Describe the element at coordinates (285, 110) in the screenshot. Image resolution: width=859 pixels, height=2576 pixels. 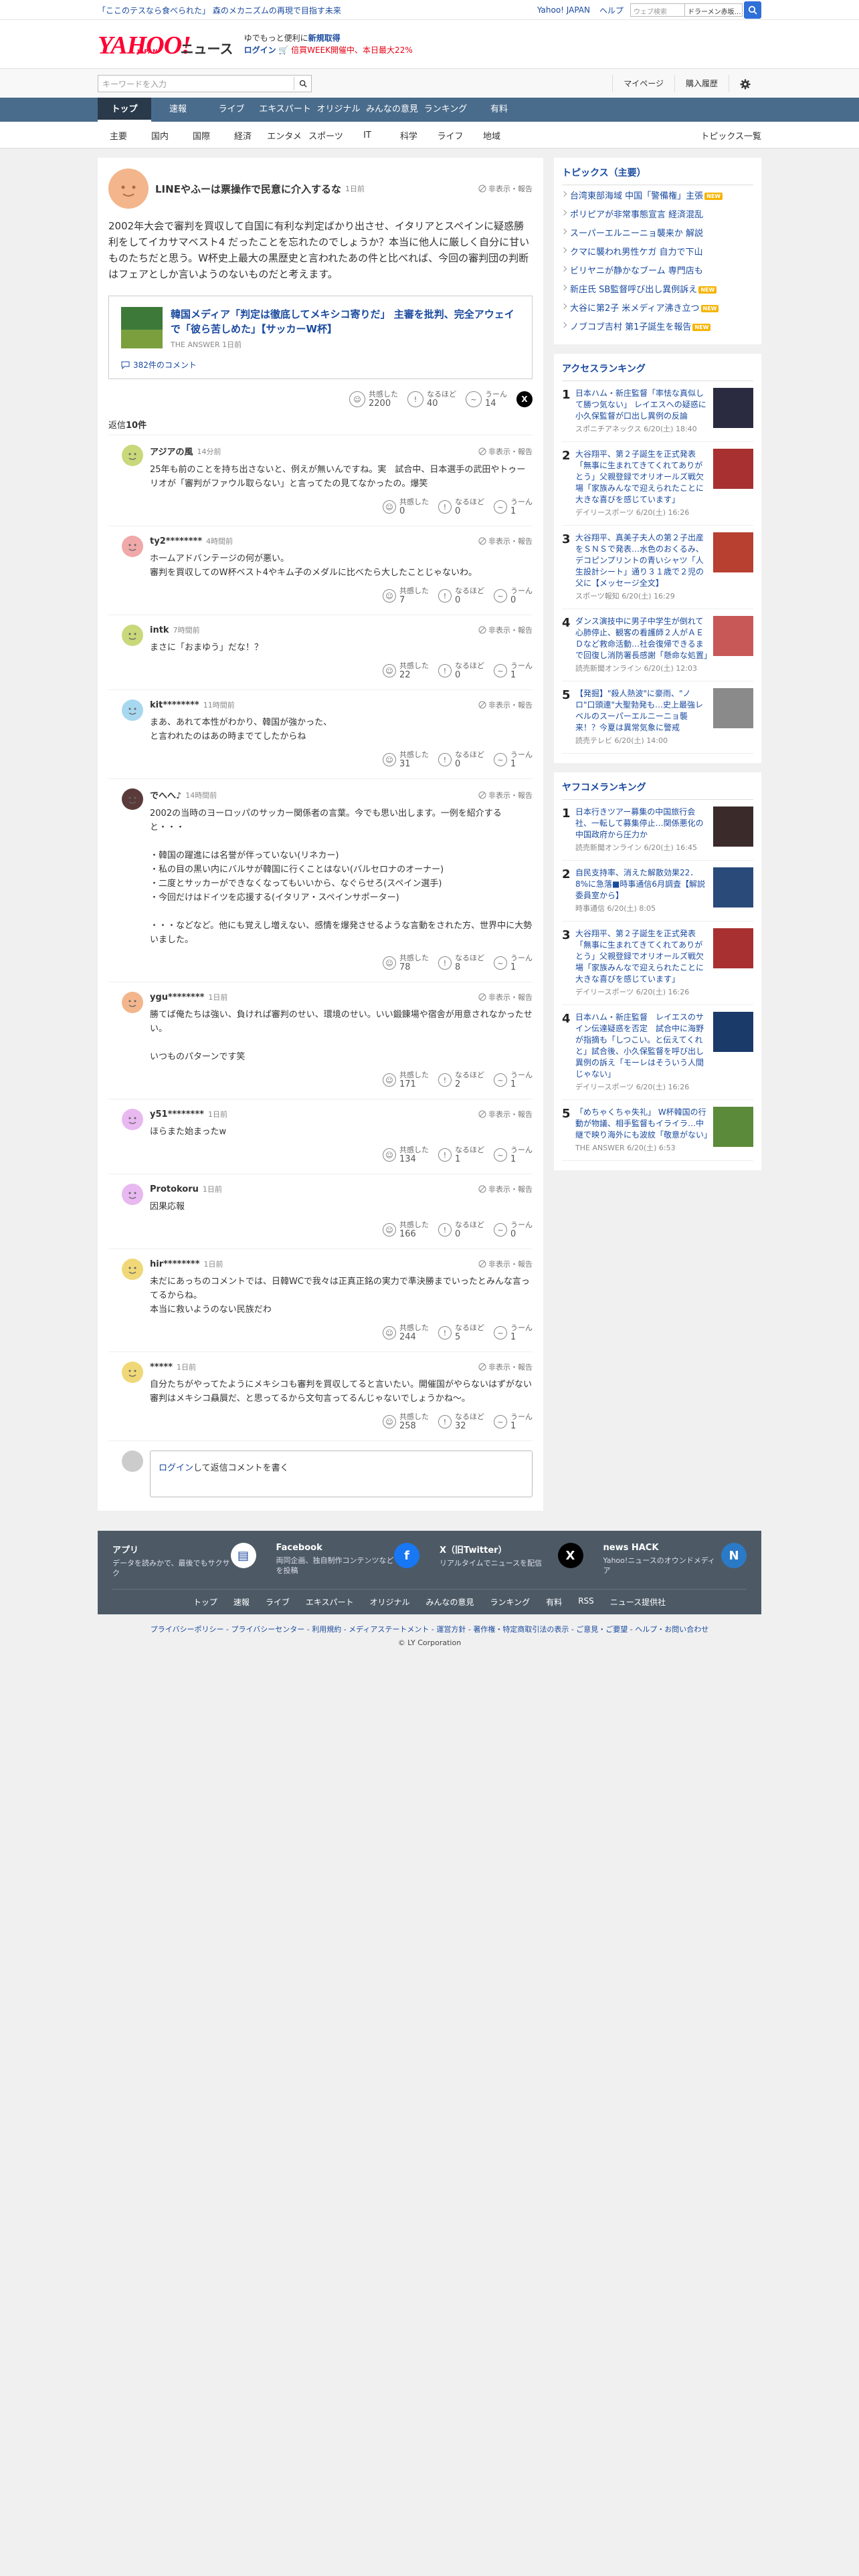
I see `nav-expert: エキスパート` at that location.